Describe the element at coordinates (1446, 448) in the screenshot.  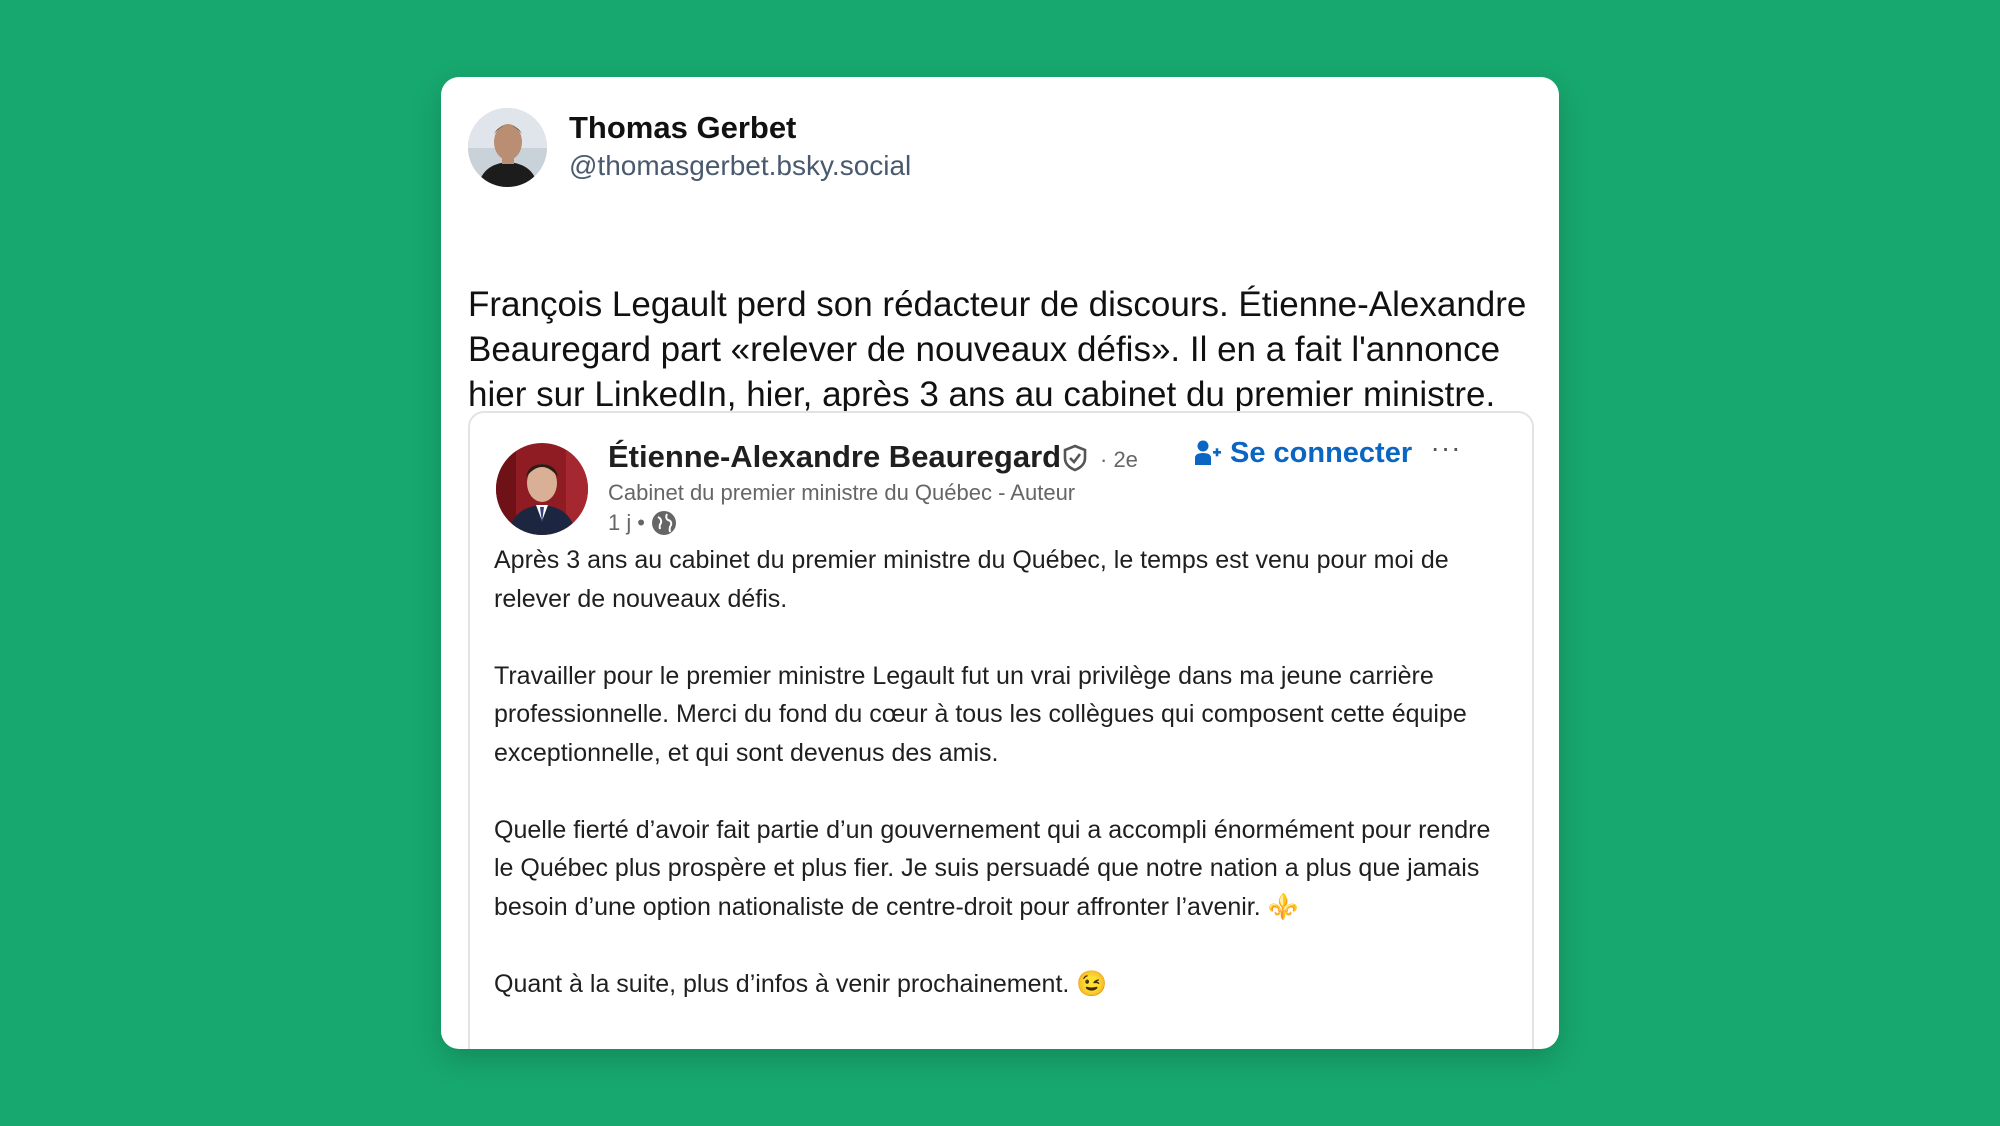
I see `more-options-button: ···` at that location.